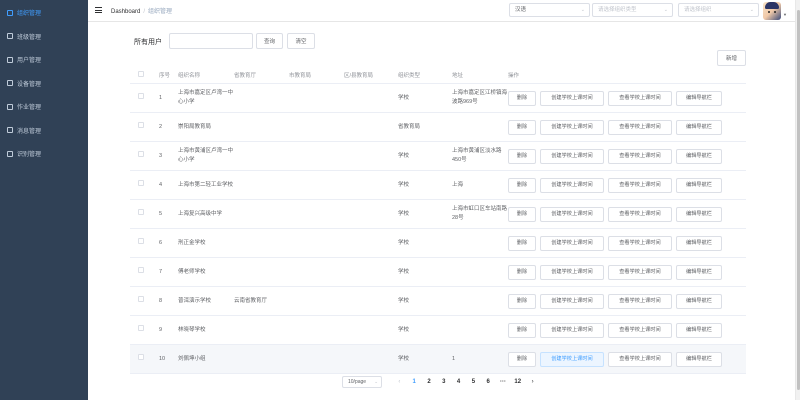 The image size is (800, 400). I want to click on sidebar-item-user: 用户管理, so click(44, 60).